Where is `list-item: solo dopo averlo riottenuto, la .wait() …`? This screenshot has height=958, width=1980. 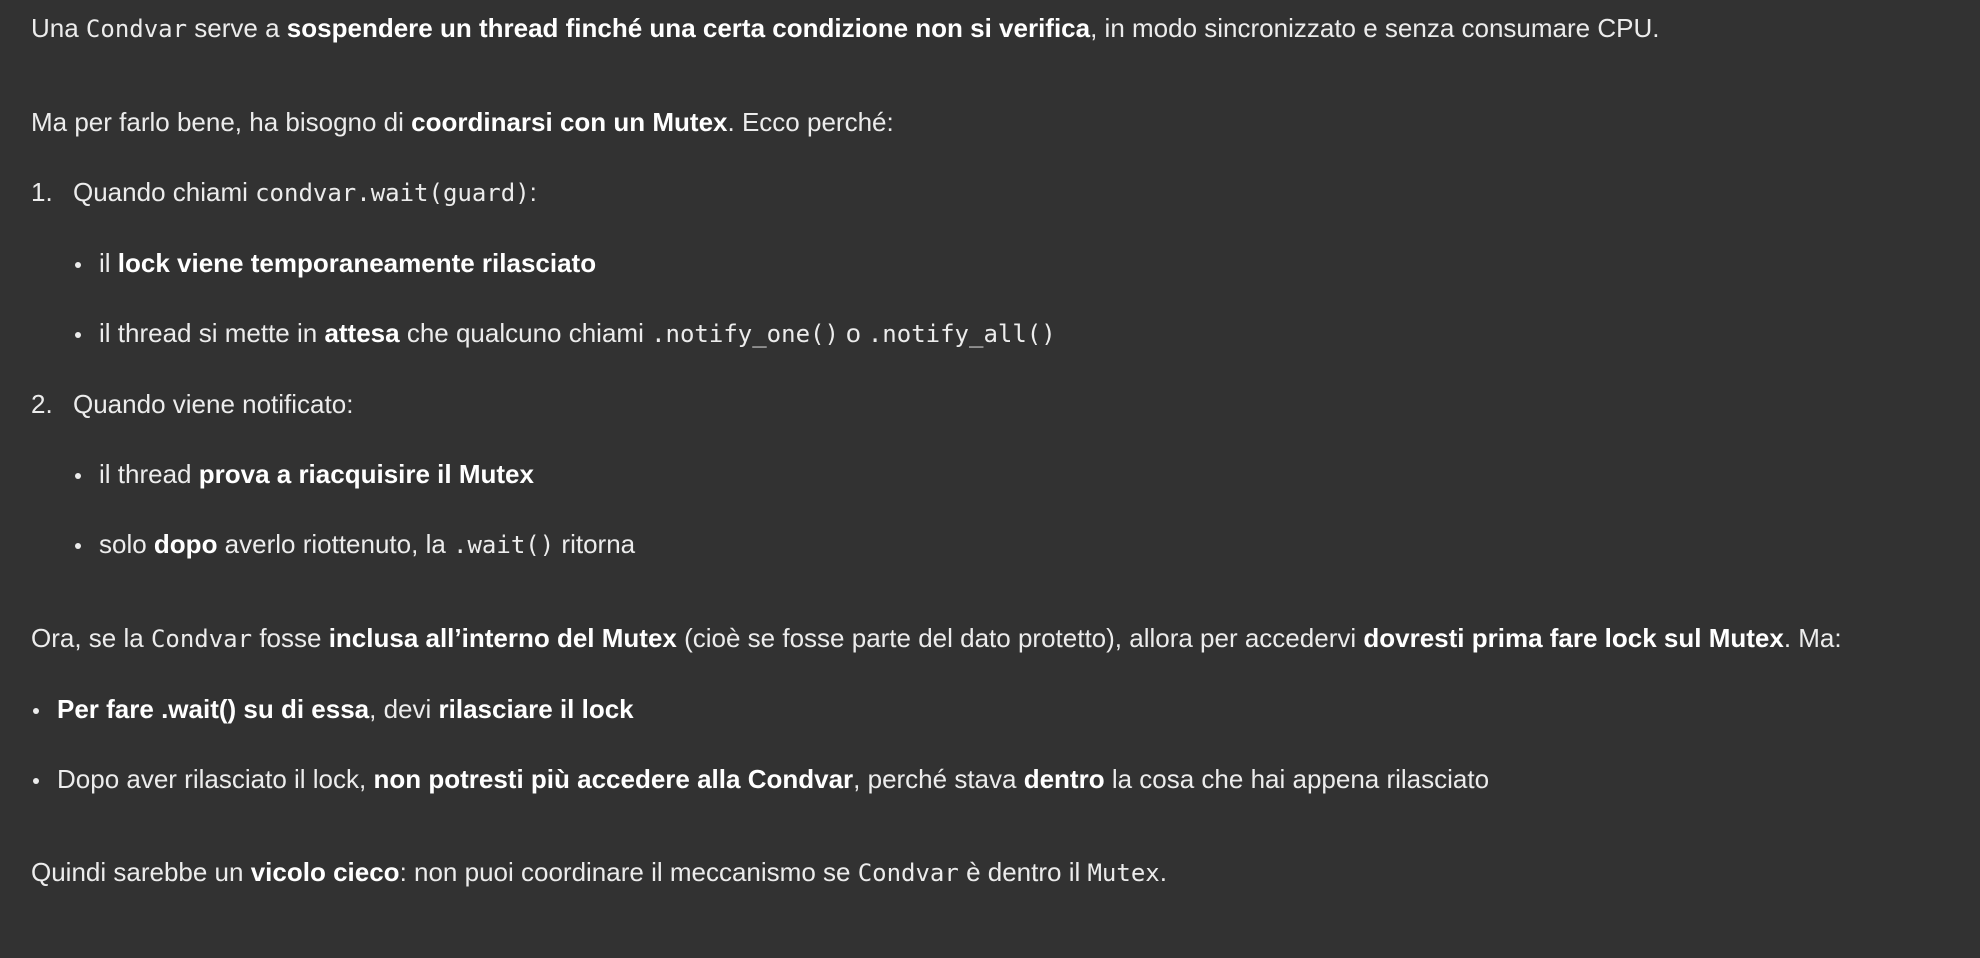
list-item: solo dopo averlo riottenuto, la .wait() … is located at coordinates (1012, 544).